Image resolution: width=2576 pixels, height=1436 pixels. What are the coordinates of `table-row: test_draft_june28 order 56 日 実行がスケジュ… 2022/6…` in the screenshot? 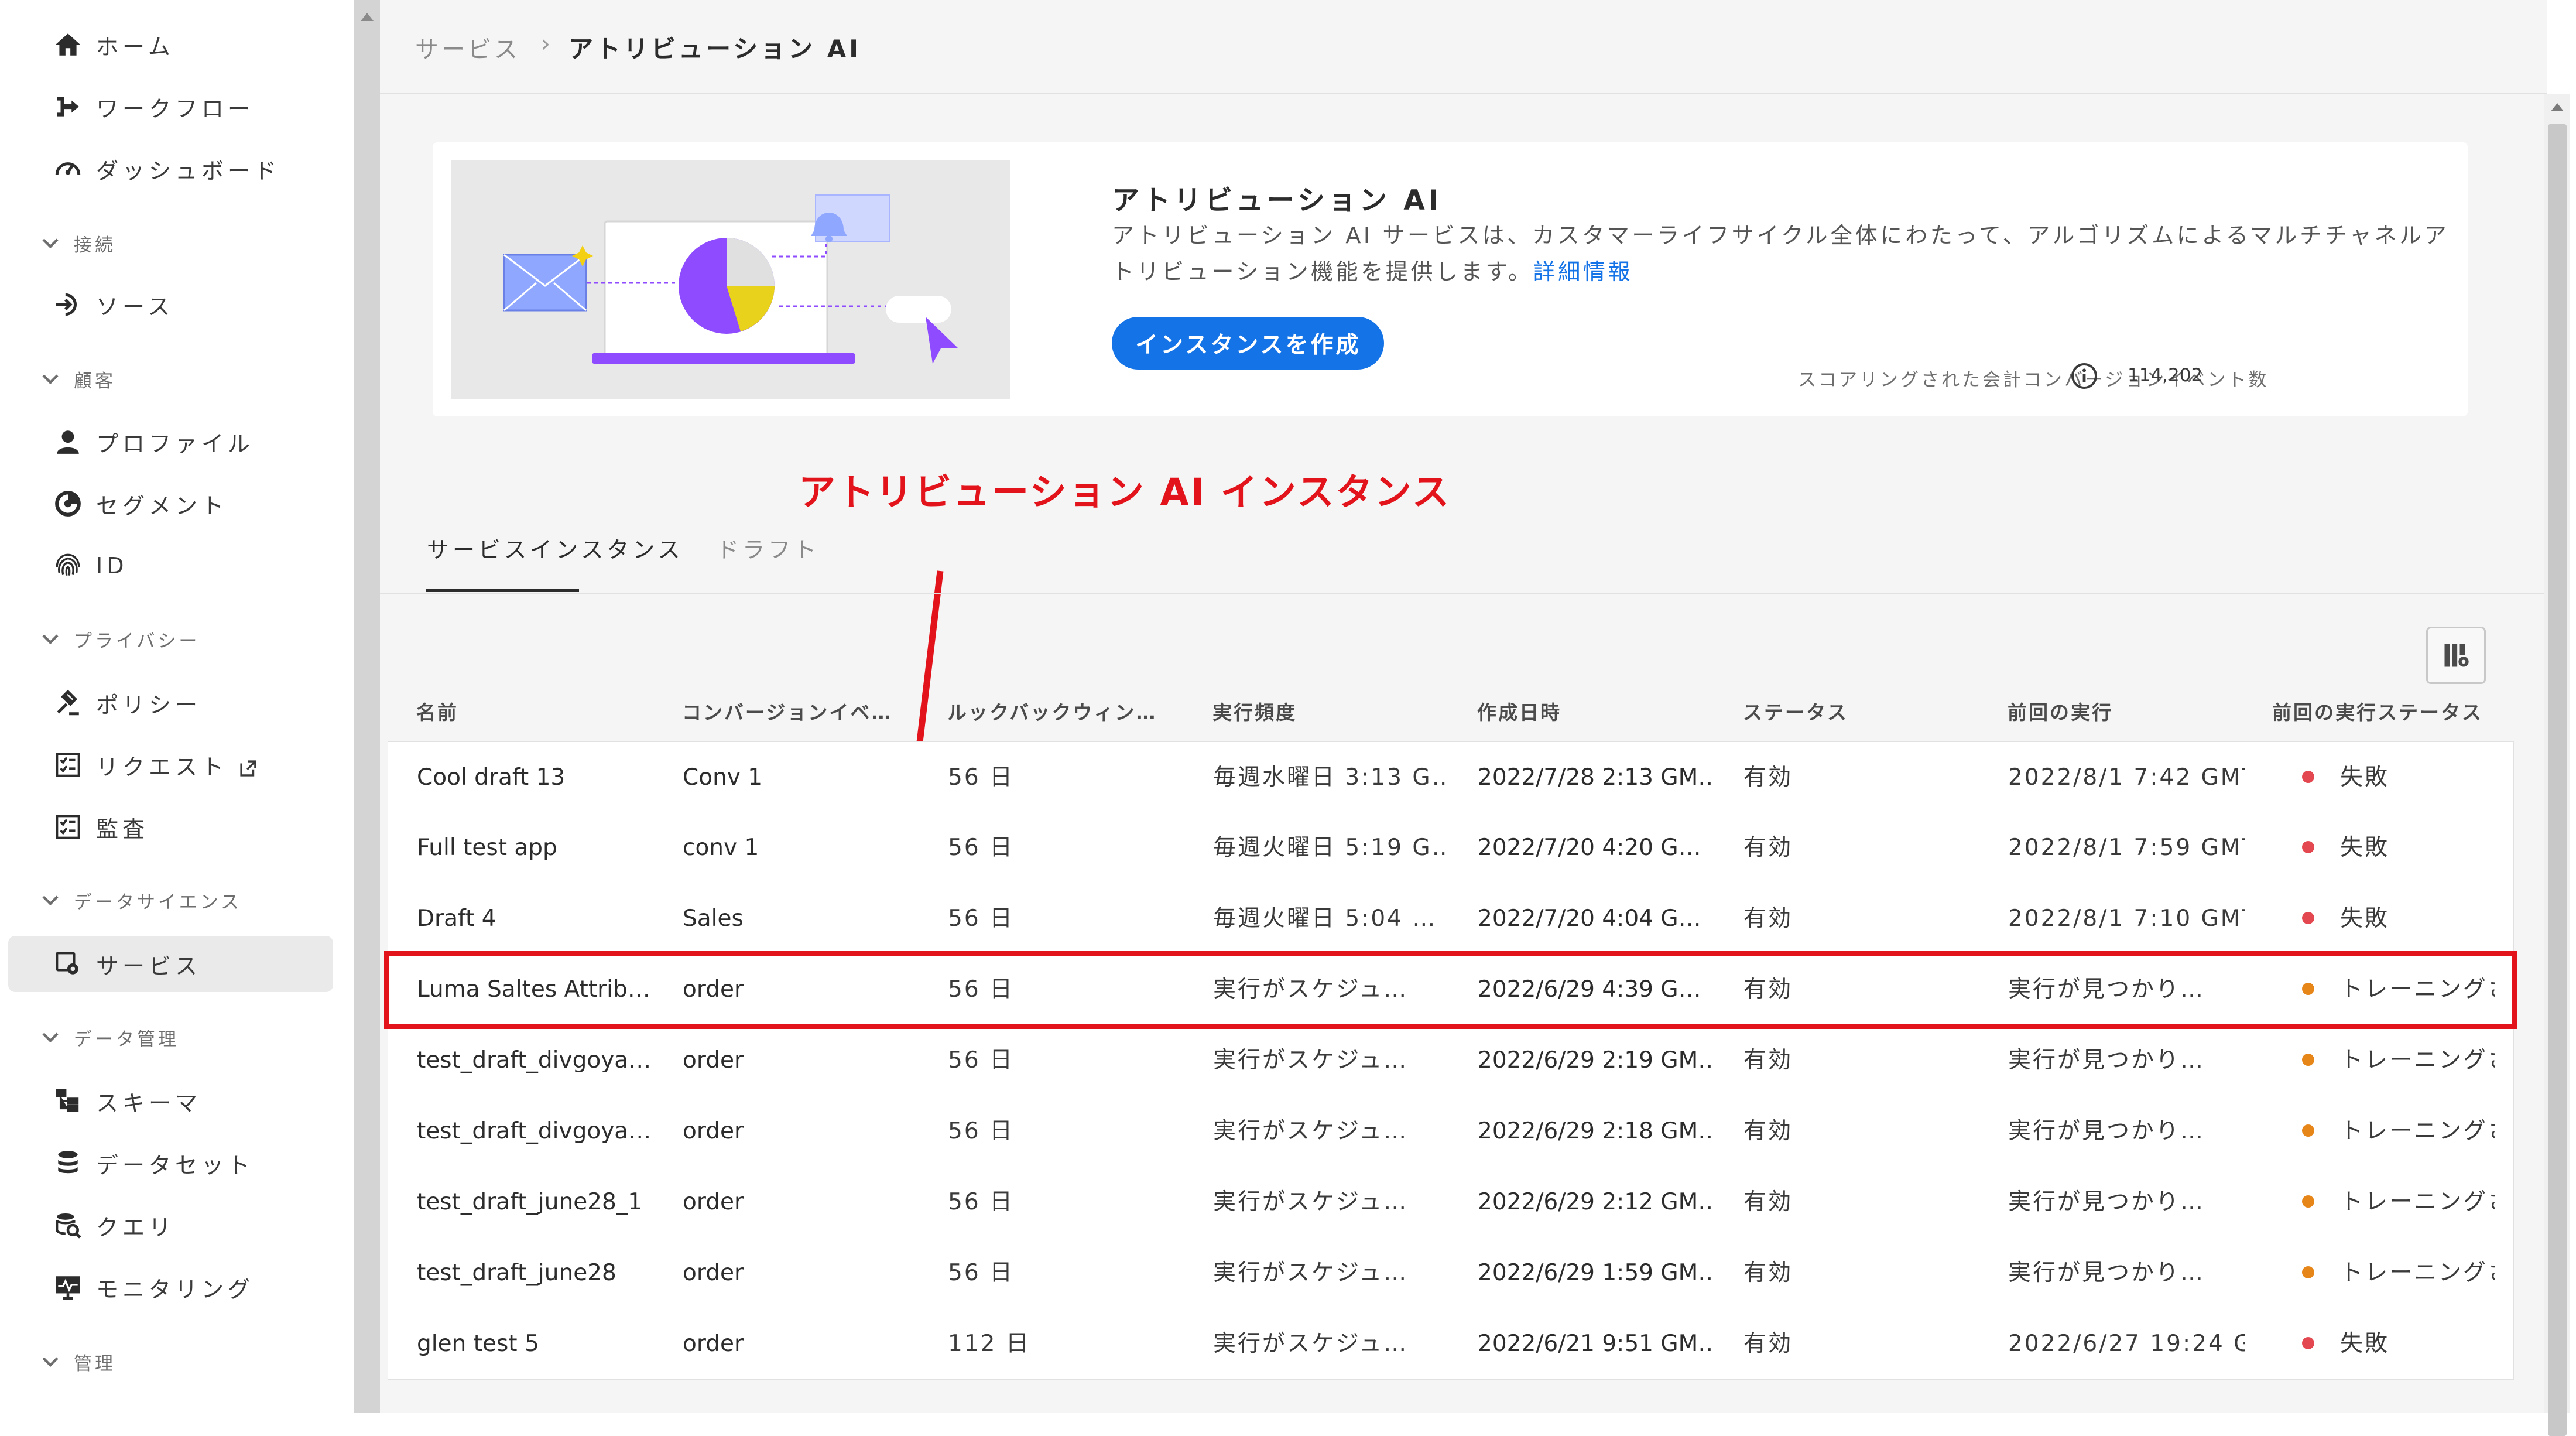 It's located at (1451, 1273).